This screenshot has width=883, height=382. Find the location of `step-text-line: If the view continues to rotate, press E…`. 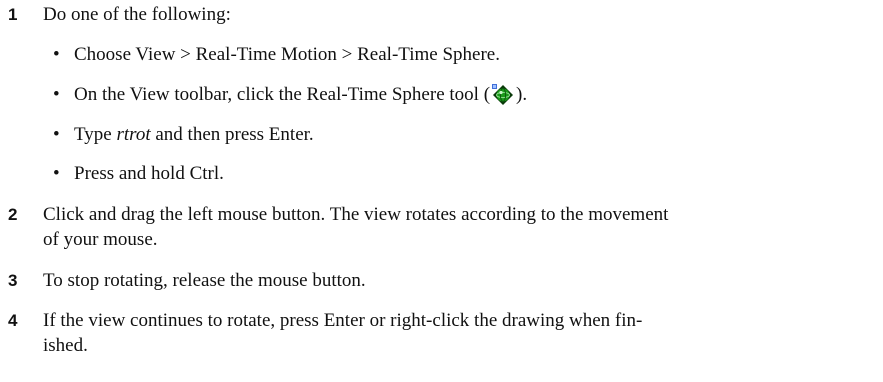

step-text-line: If the view continues to rotate, press E… is located at coordinates (343, 320).